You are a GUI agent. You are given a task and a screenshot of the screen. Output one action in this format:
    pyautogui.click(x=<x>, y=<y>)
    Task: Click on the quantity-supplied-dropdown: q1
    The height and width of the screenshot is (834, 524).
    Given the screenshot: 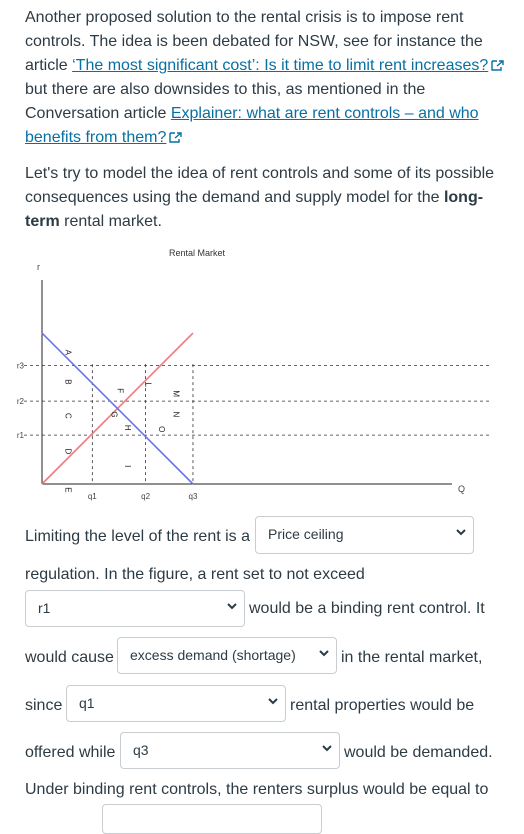 What is the action you would take?
    pyautogui.click(x=176, y=703)
    